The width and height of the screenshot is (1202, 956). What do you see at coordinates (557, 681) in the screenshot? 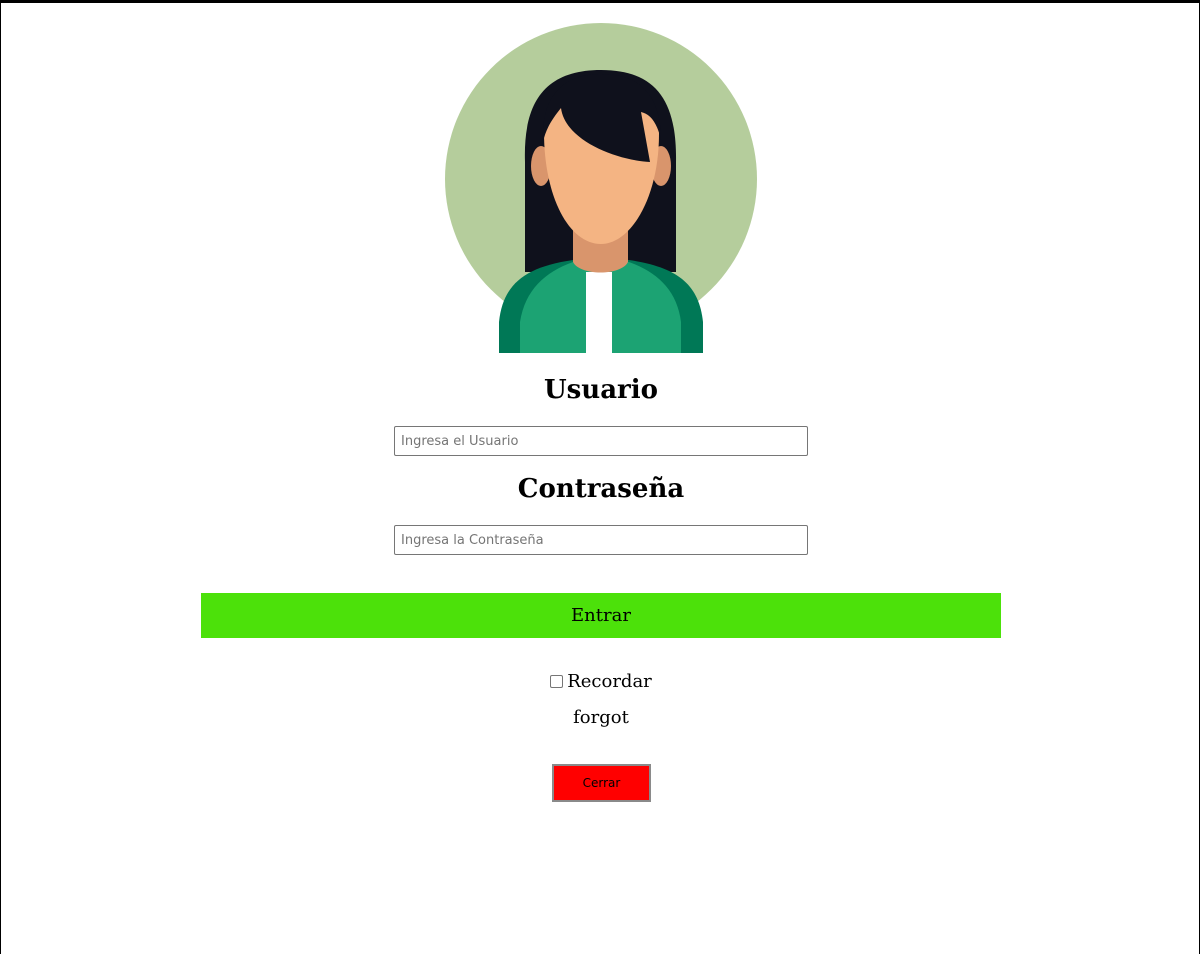
I see `remember-checkbox` at bounding box center [557, 681].